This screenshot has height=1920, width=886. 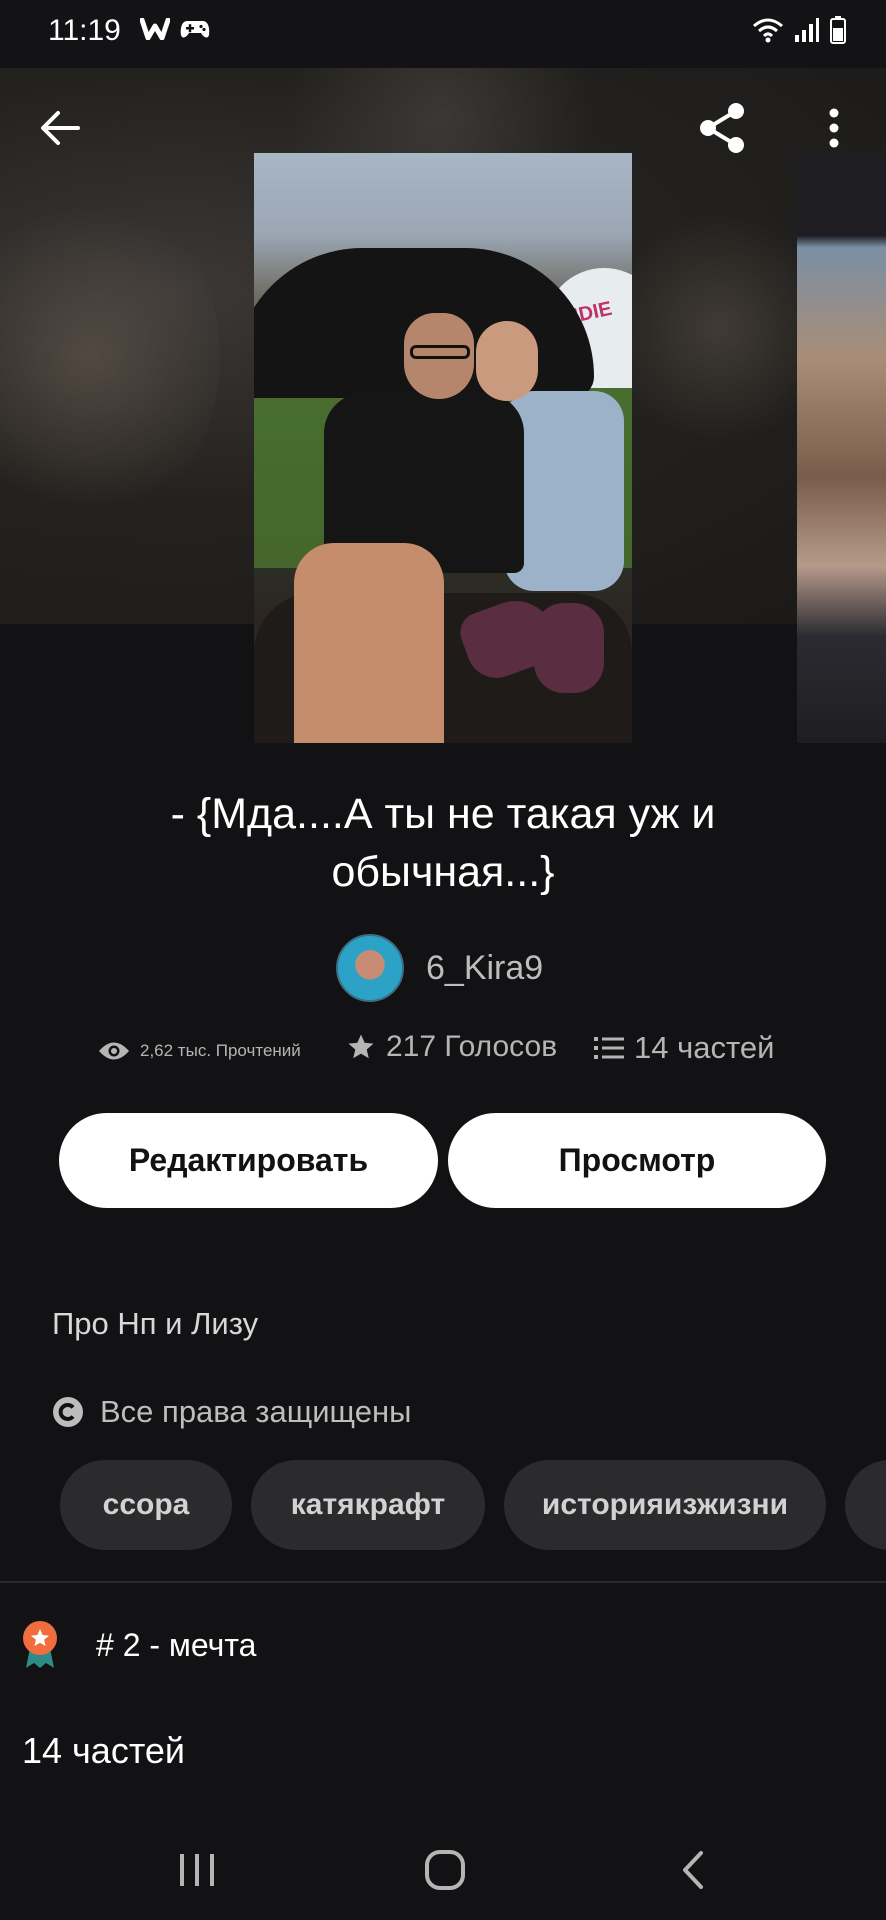 What do you see at coordinates (220, 1050) in the screenshot?
I see `reads-count: 2,62 тыс. Прочтений` at bounding box center [220, 1050].